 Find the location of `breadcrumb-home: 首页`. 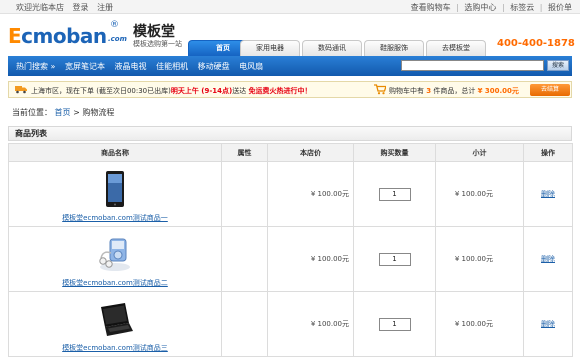

breadcrumb-home: 首页 is located at coordinates (63, 112).